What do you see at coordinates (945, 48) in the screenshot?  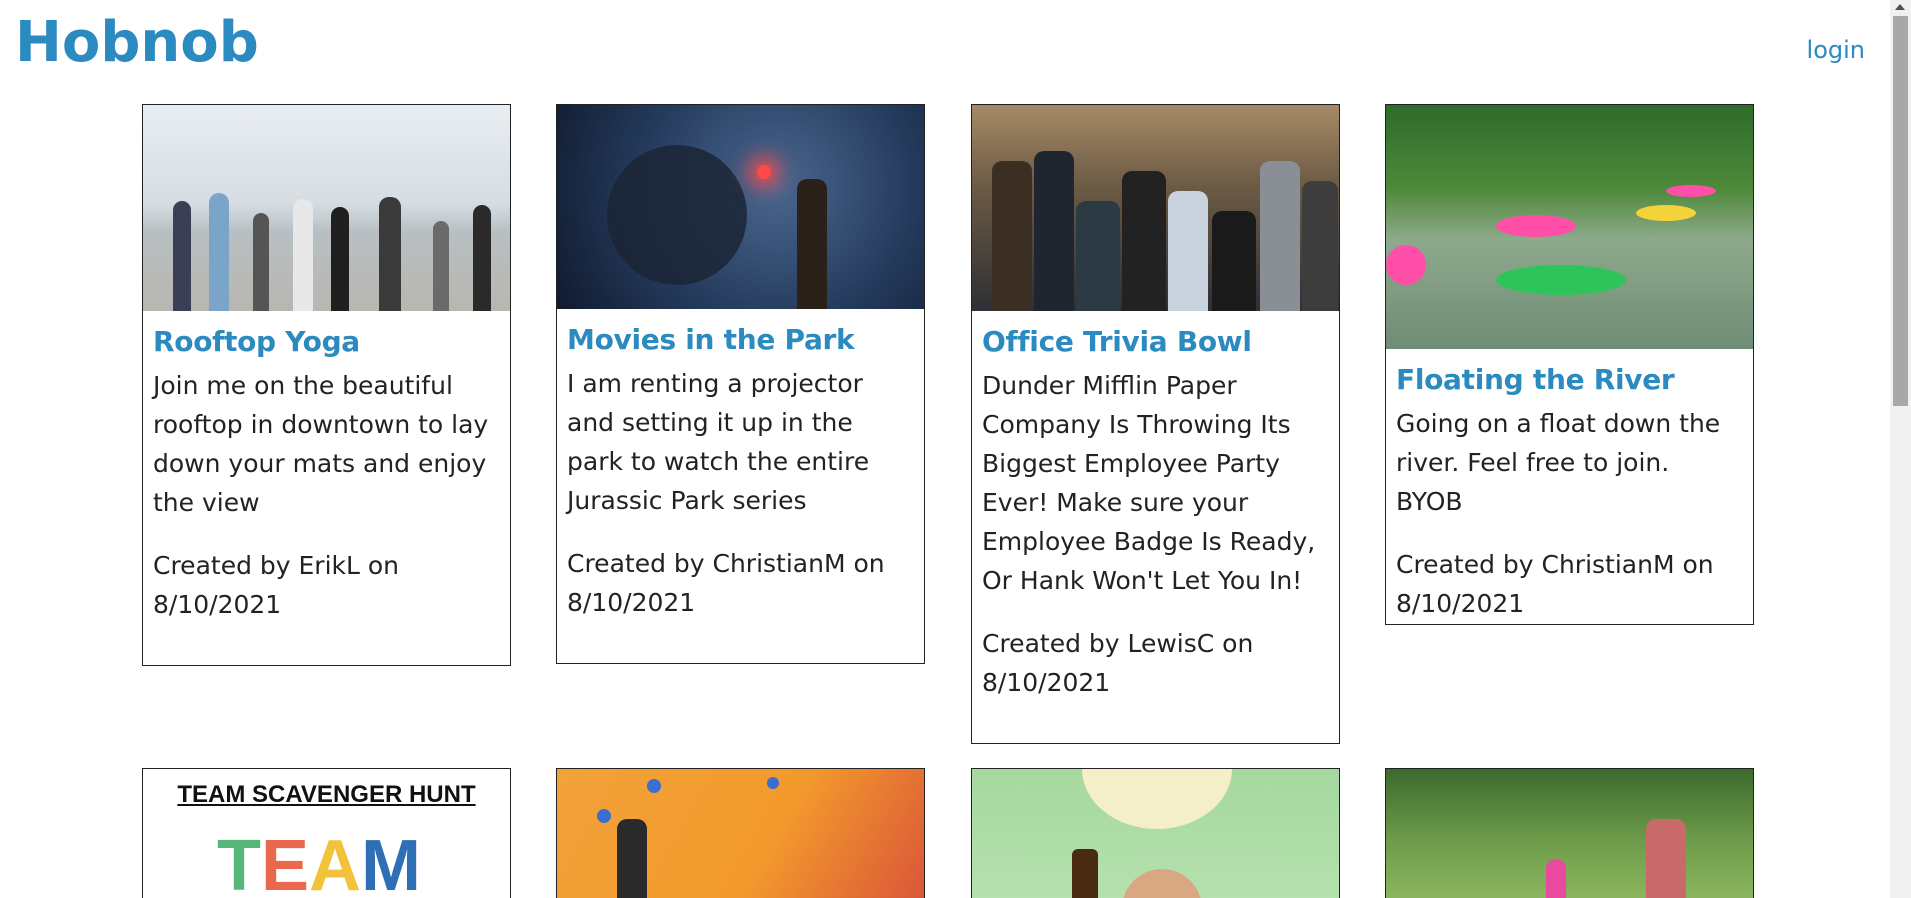 I see `site-header: Hobnob login` at bounding box center [945, 48].